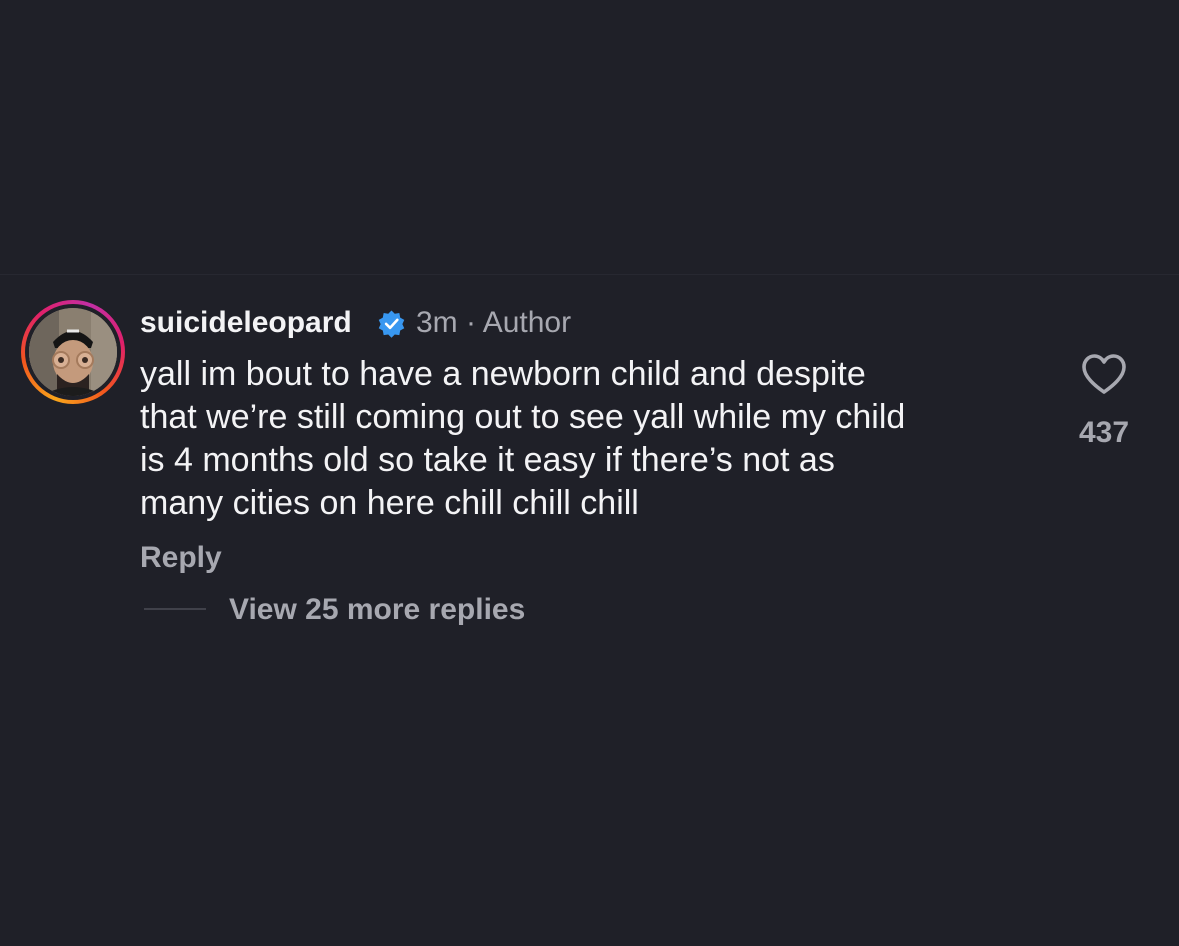 This screenshot has width=1179, height=946. Describe the element at coordinates (1104, 432) in the screenshot. I see `like-count: 437` at that location.